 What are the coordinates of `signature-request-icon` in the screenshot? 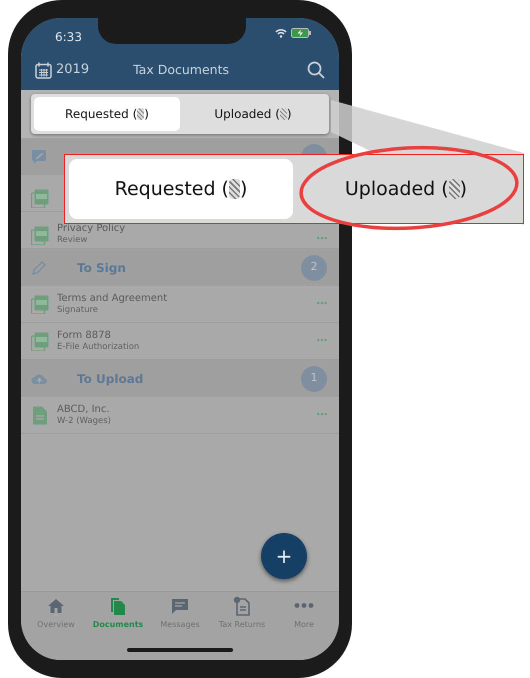 It's located at (39, 156).